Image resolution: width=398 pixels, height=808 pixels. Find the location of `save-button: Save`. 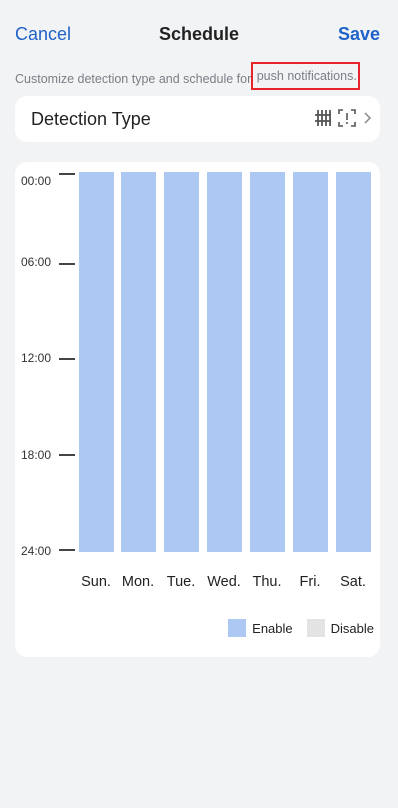

save-button: Save is located at coordinates (359, 34).